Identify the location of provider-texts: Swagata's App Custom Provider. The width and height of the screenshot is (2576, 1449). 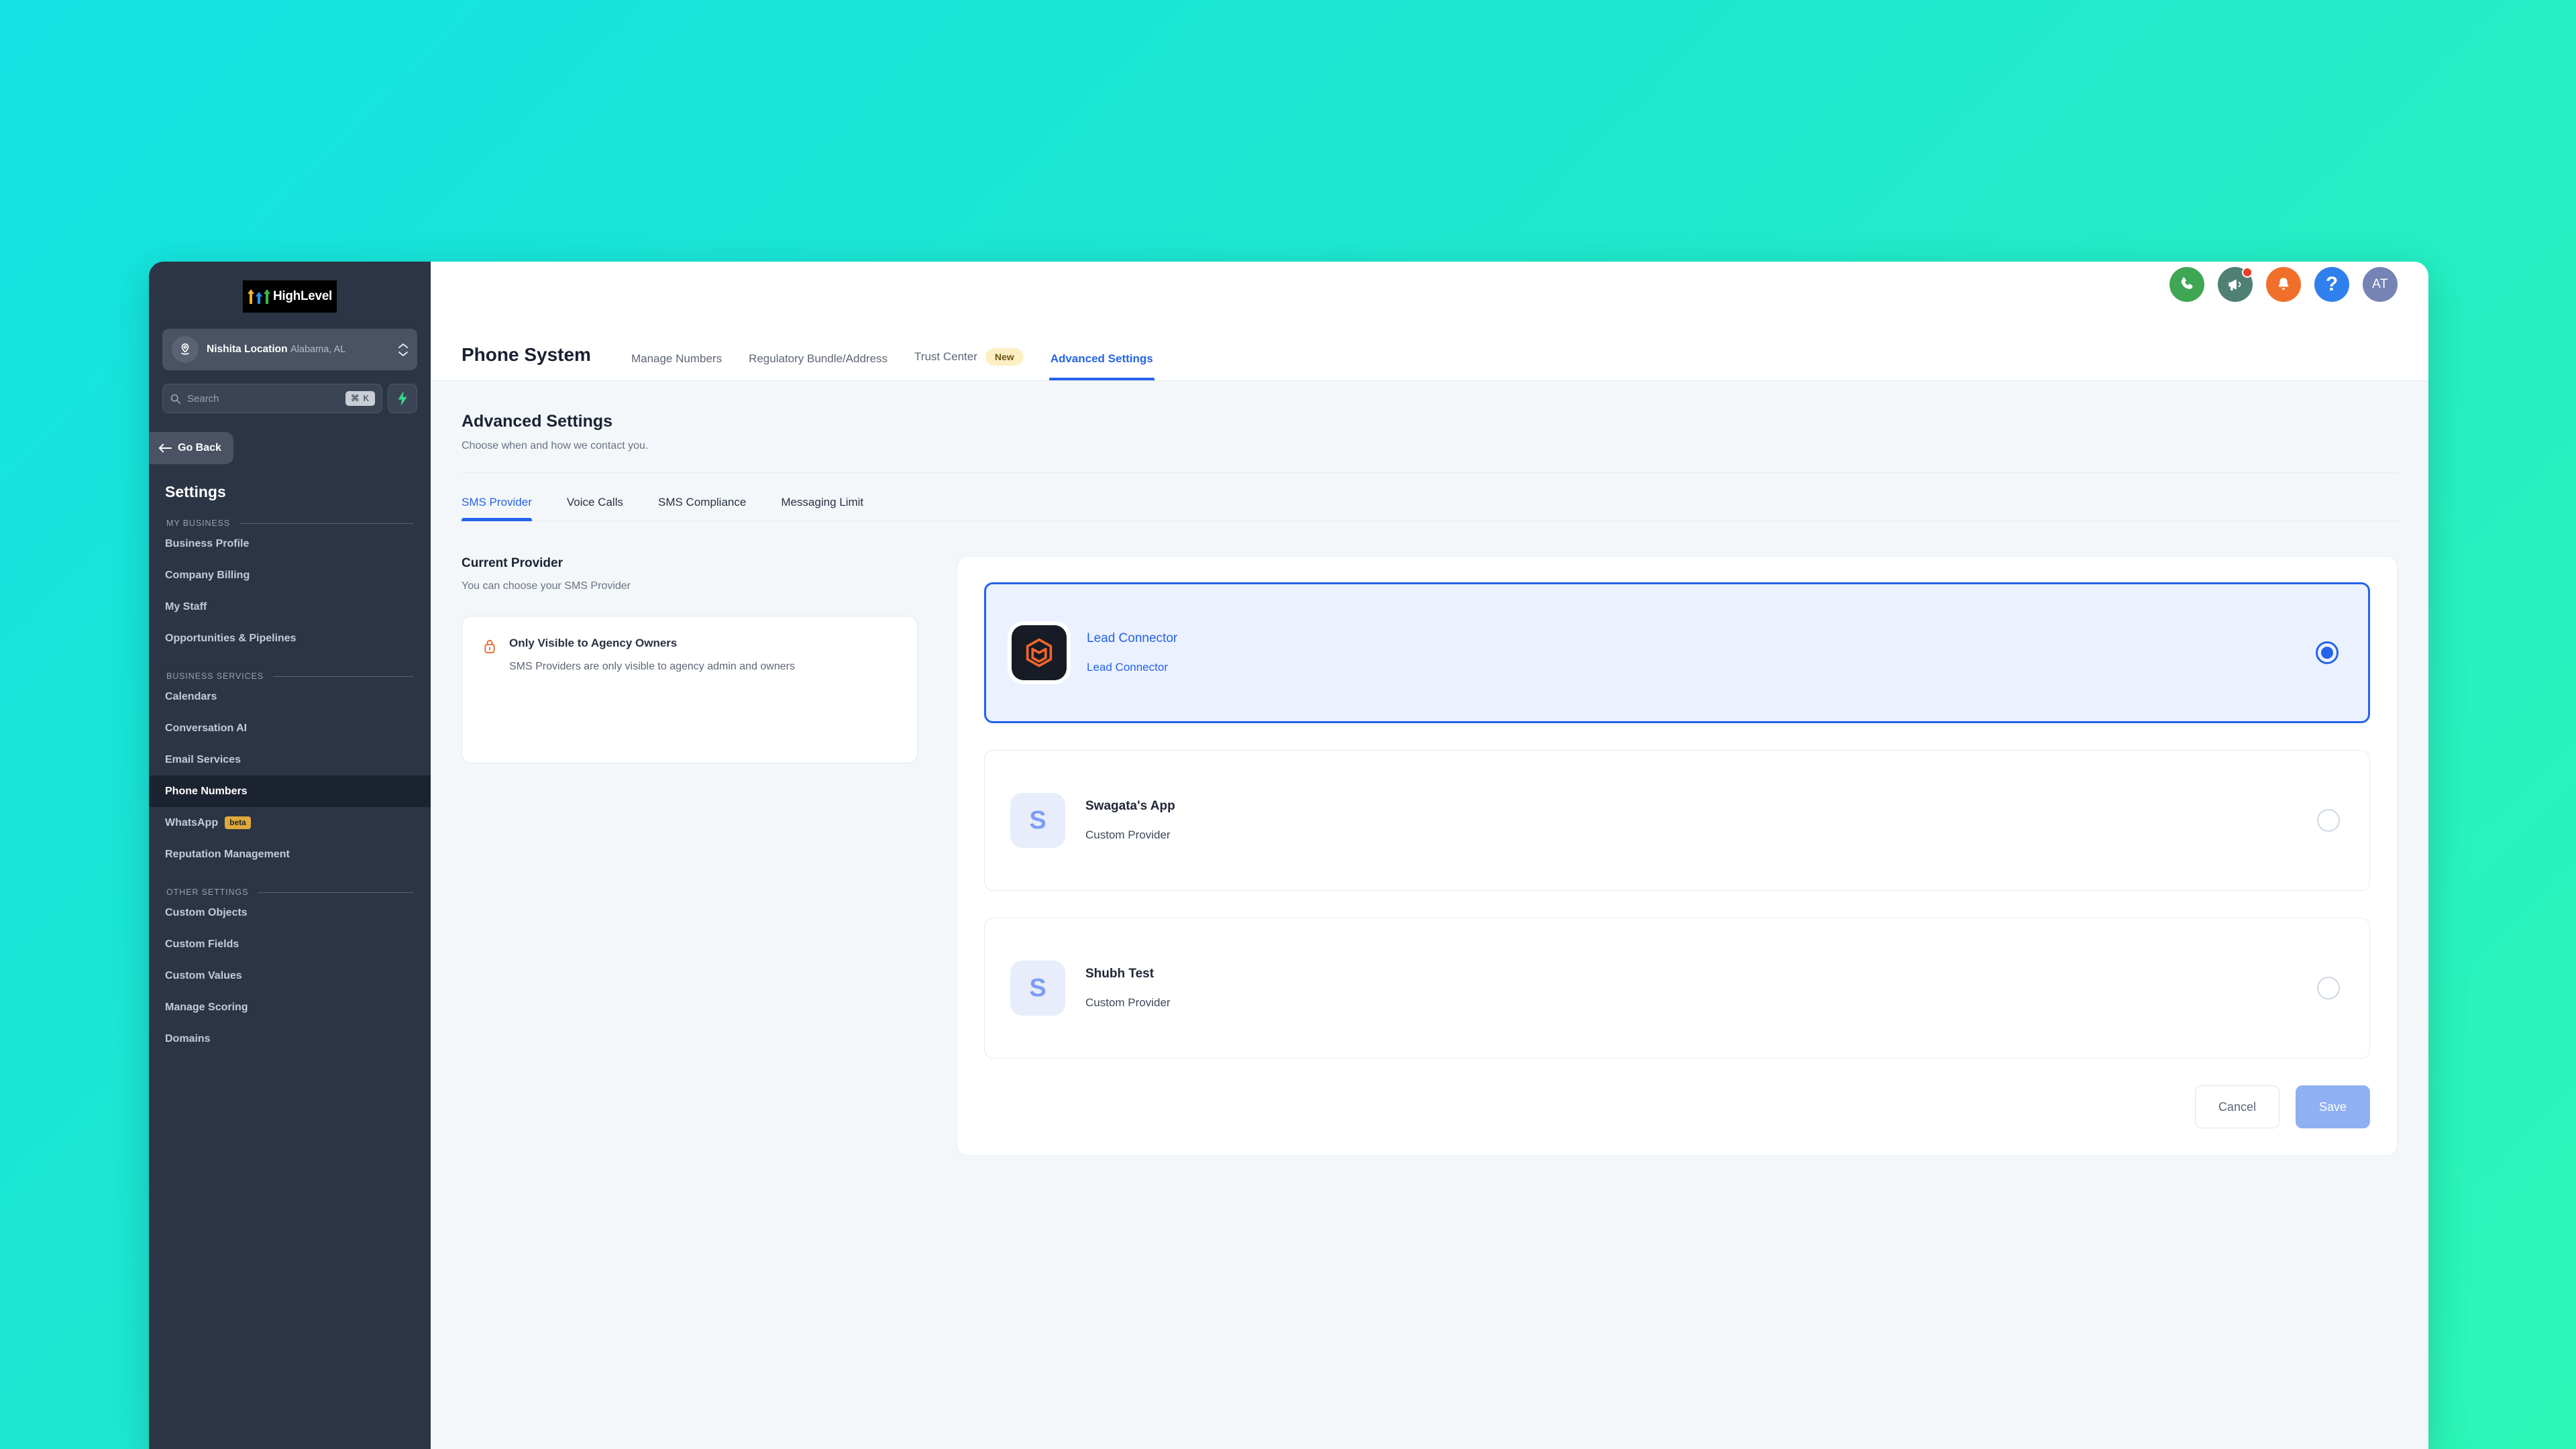
(1691, 820).